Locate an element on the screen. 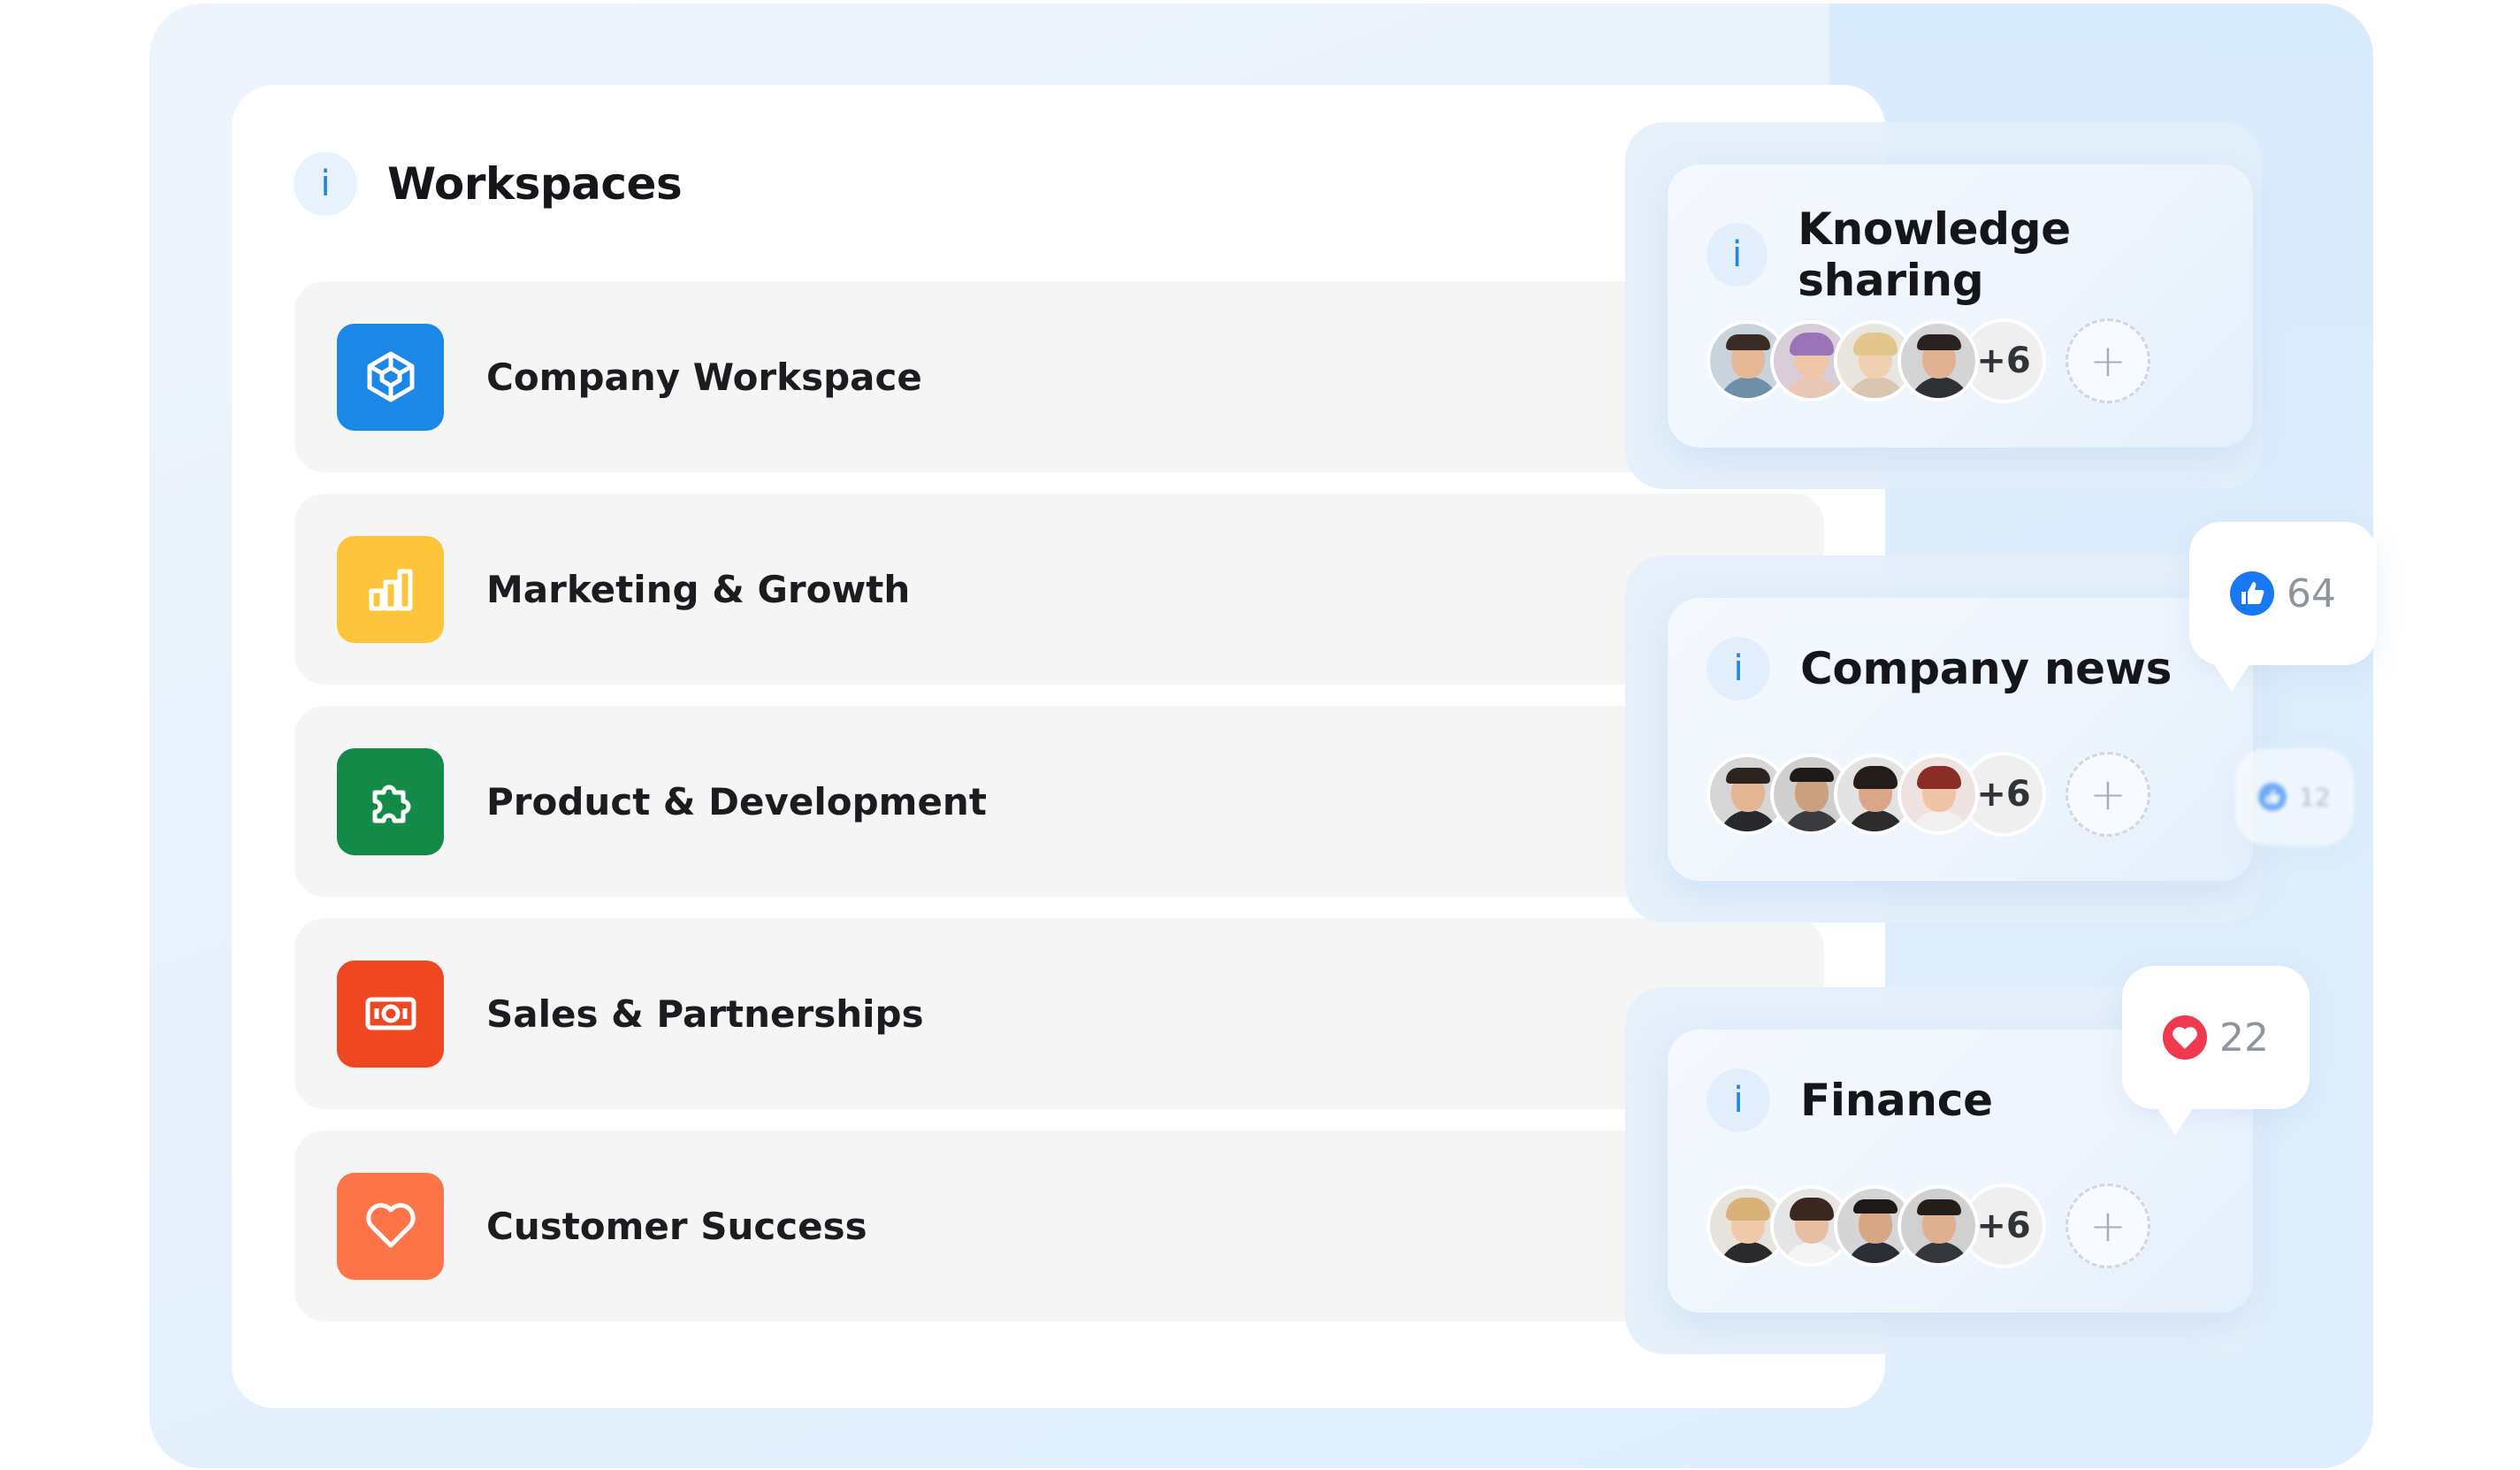 Image resolution: width=2520 pixels, height=1470 pixels. workspace-label: Sales & Partnerships is located at coordinates (705, 1013).